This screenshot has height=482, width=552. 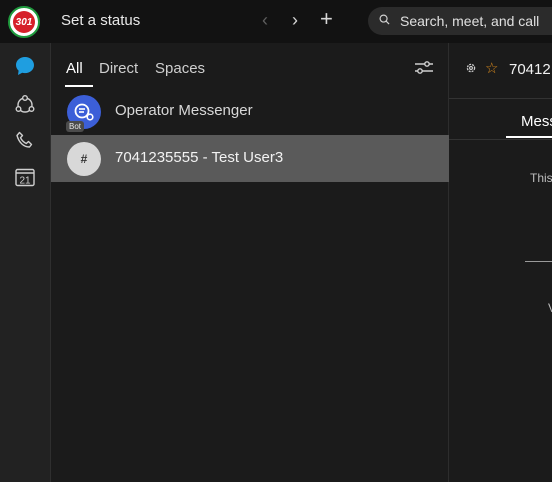 What do you see at coordinates (470, 21) in the screenshot?
I see `search-placeholder: Search, meet, and call` at bounding box center [470, 21].